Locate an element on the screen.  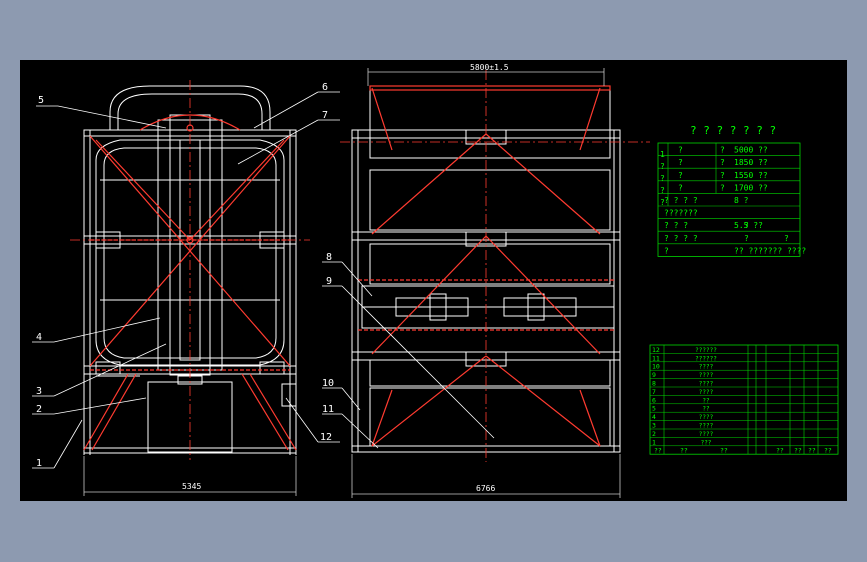
callout-3: 3 is located at coordinates (39, 391).